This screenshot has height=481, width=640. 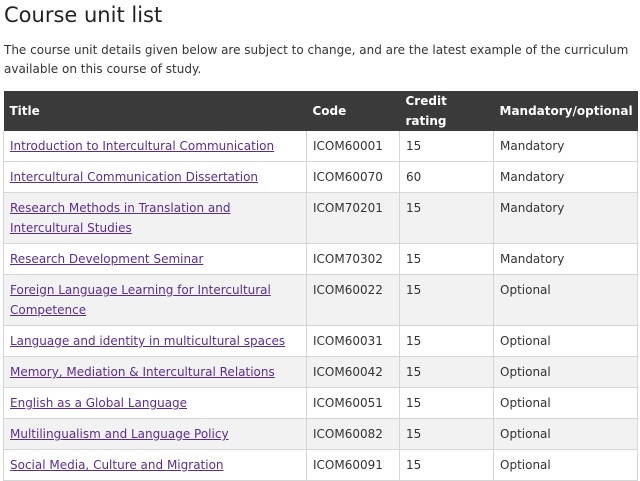 What do you see at coordinates (353, 403) in the screenshot?
I see `unit-code: ICOM60051` at bounding box center [353, 403].